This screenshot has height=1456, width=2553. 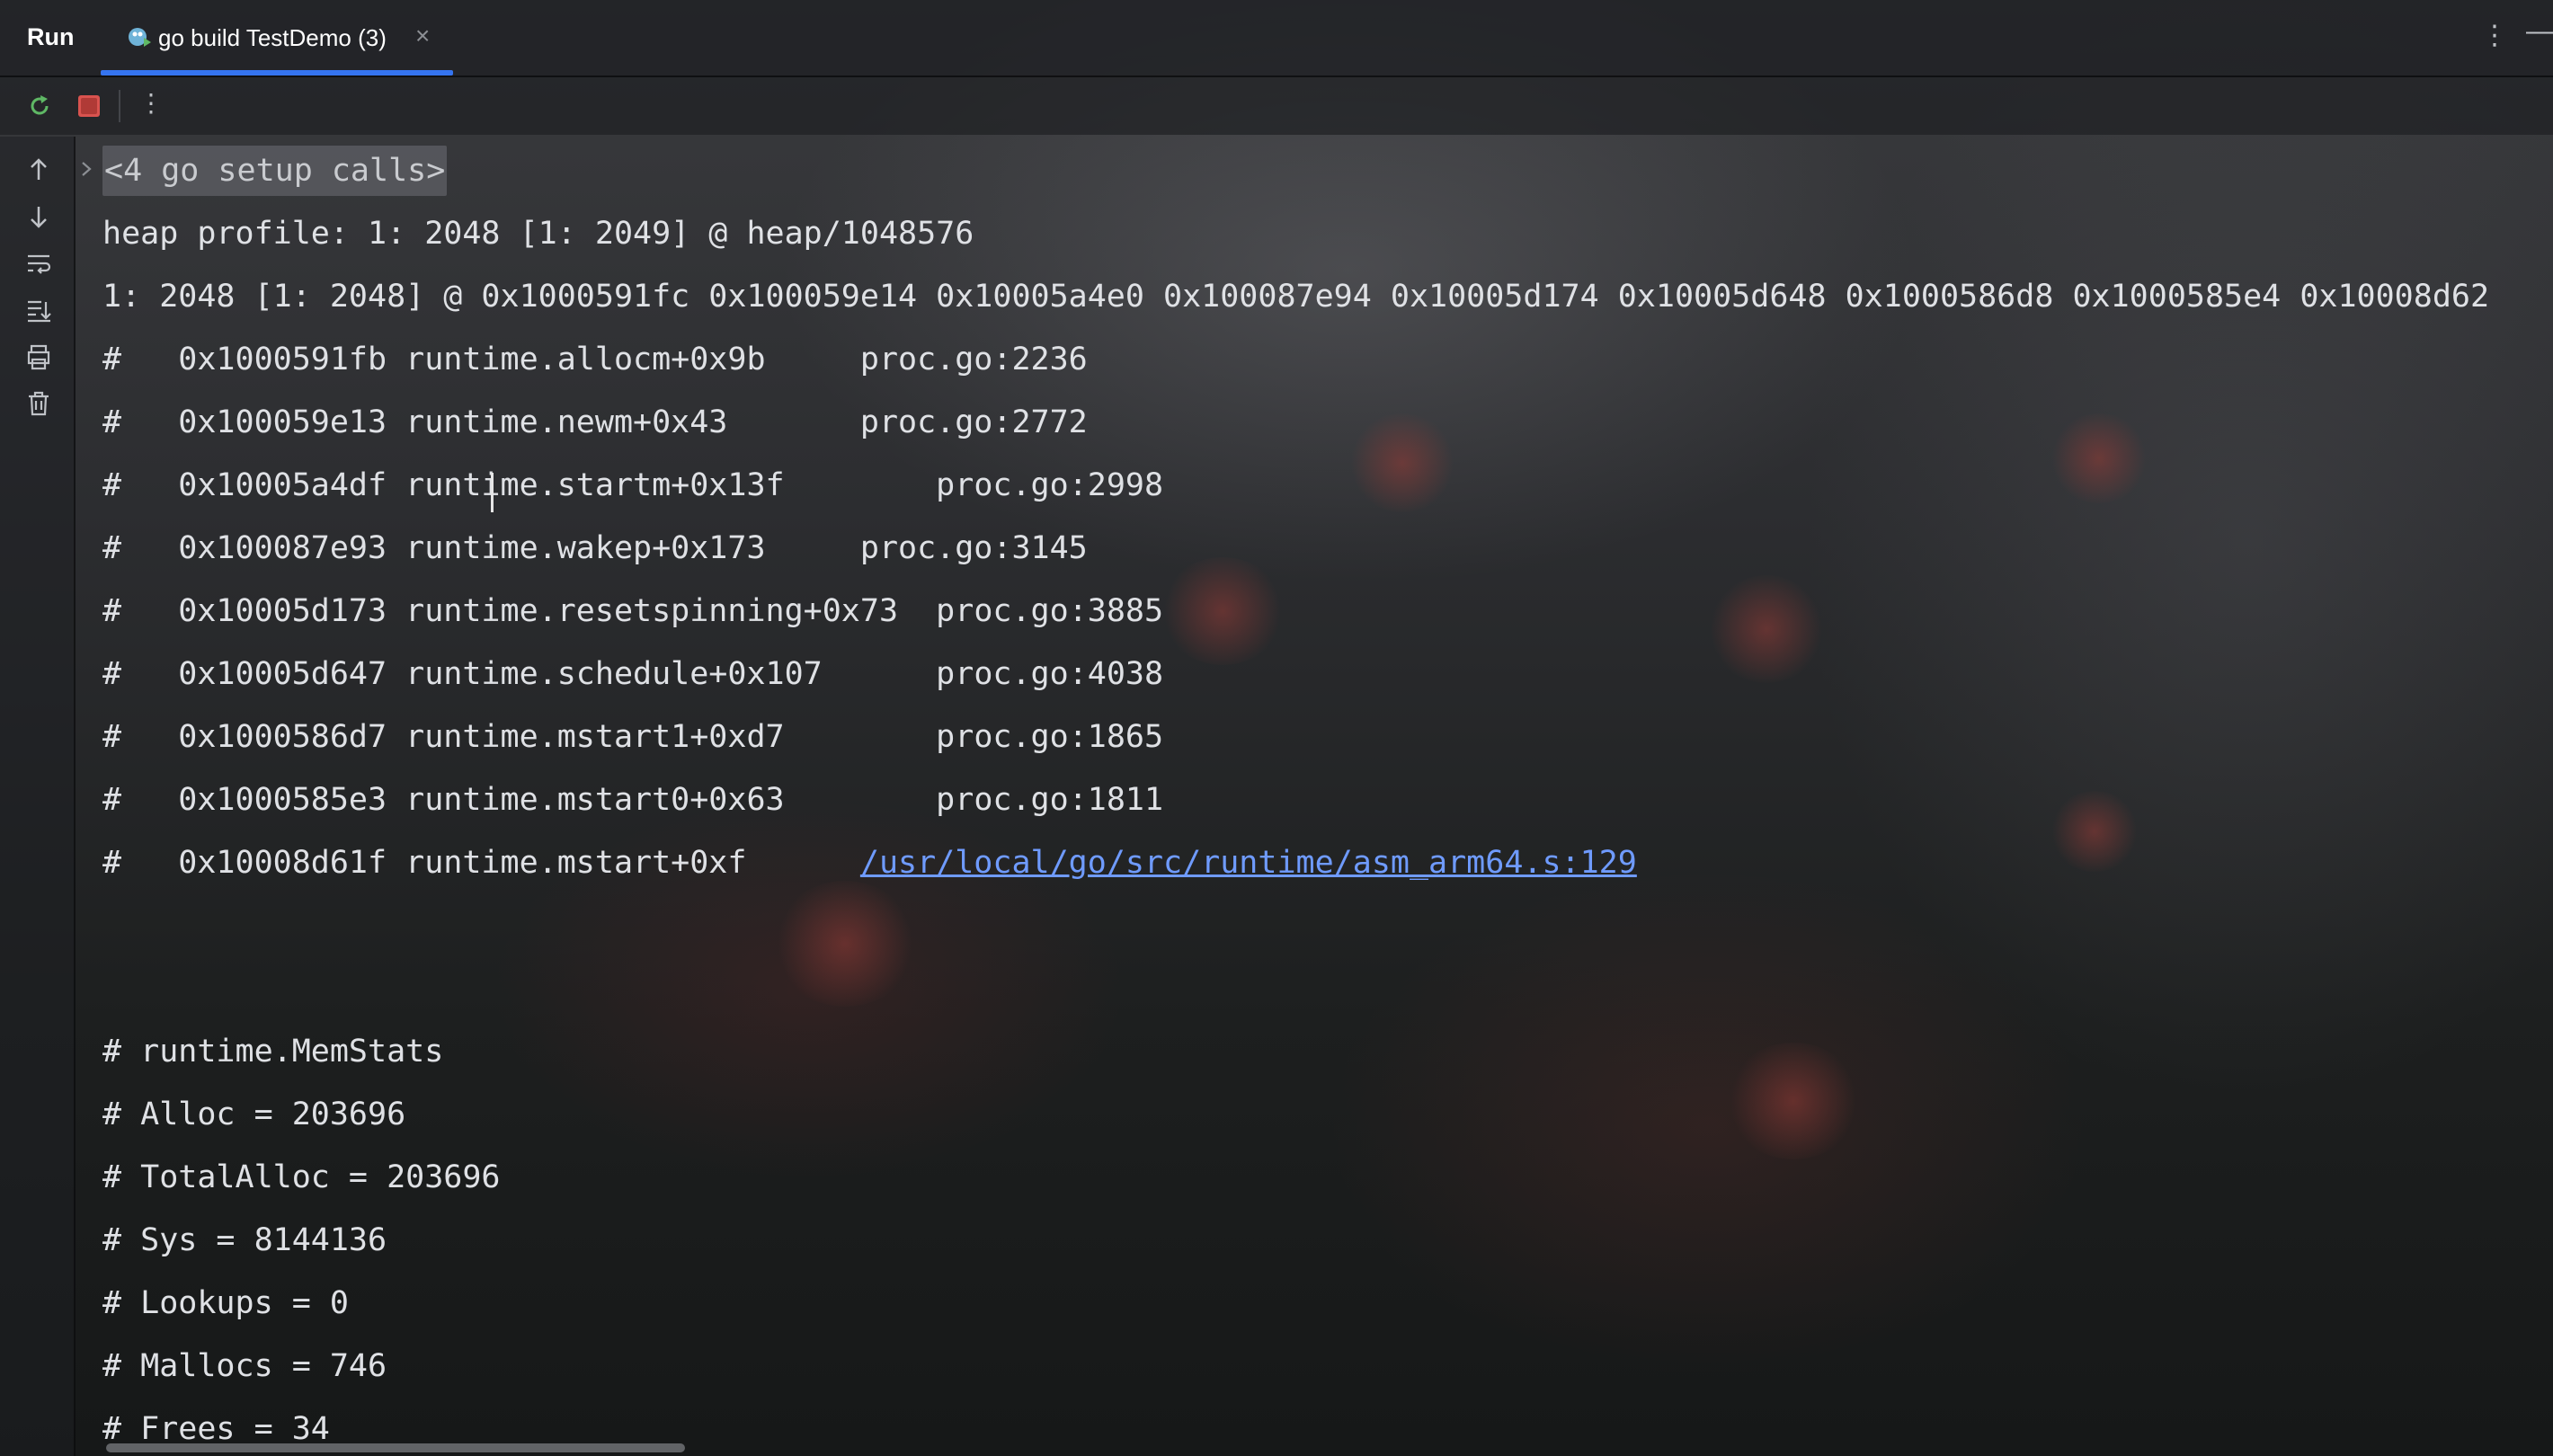 I want to click on stack-frame-location: proc.go:3145, so click(x=974, y=548).